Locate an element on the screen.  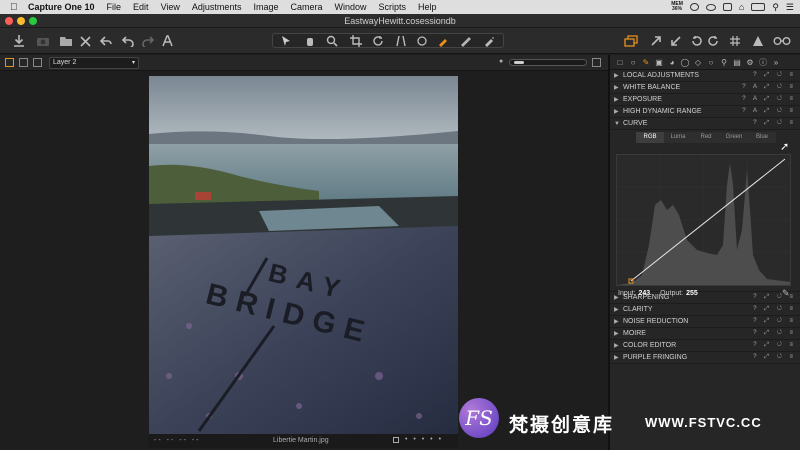
menu-file: File is located at coordinates (114, 7).